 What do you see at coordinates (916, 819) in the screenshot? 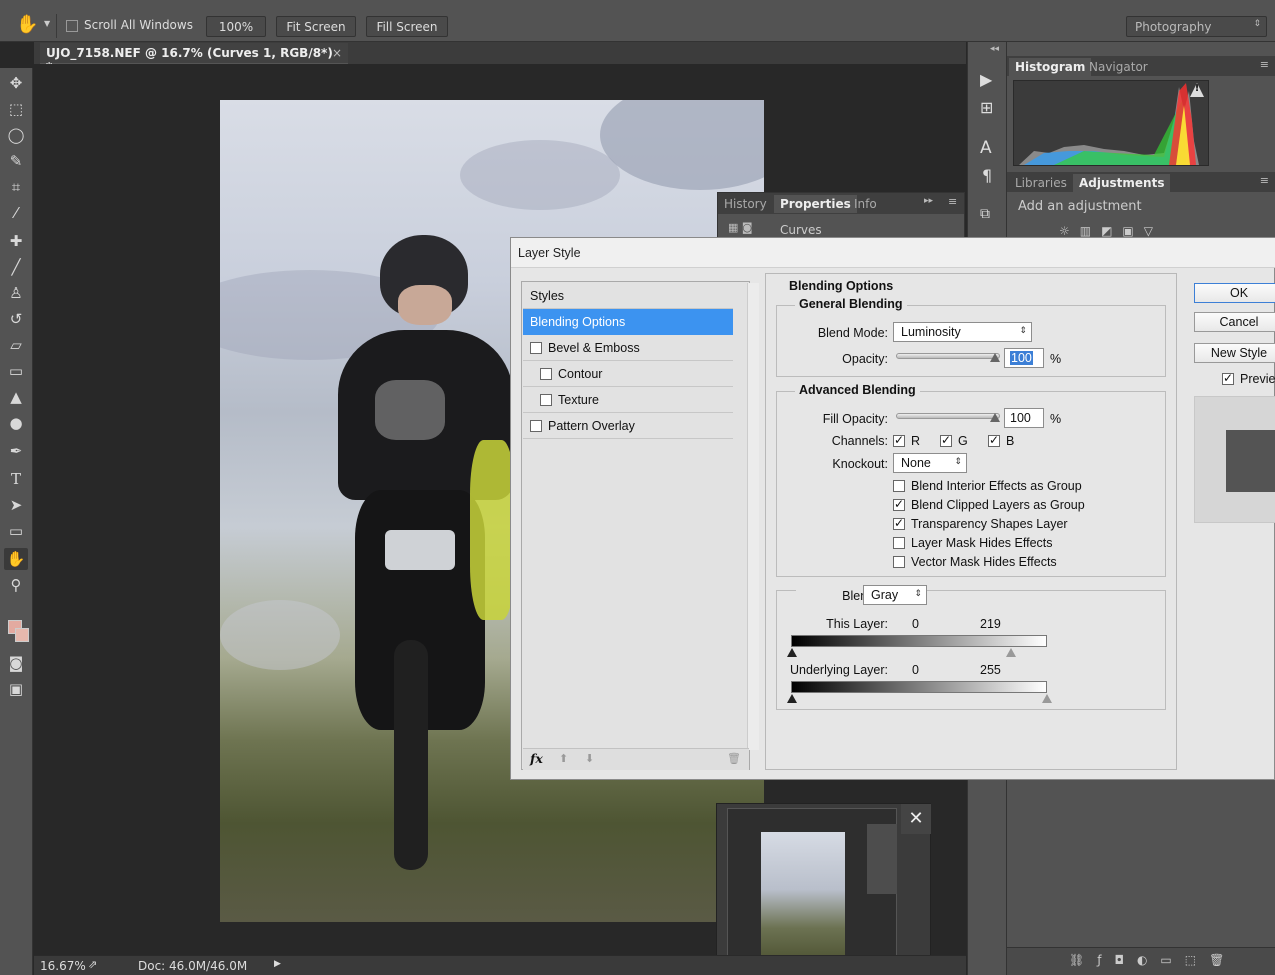
I see `close-icon: ✕` at bounding box center [916, 819].